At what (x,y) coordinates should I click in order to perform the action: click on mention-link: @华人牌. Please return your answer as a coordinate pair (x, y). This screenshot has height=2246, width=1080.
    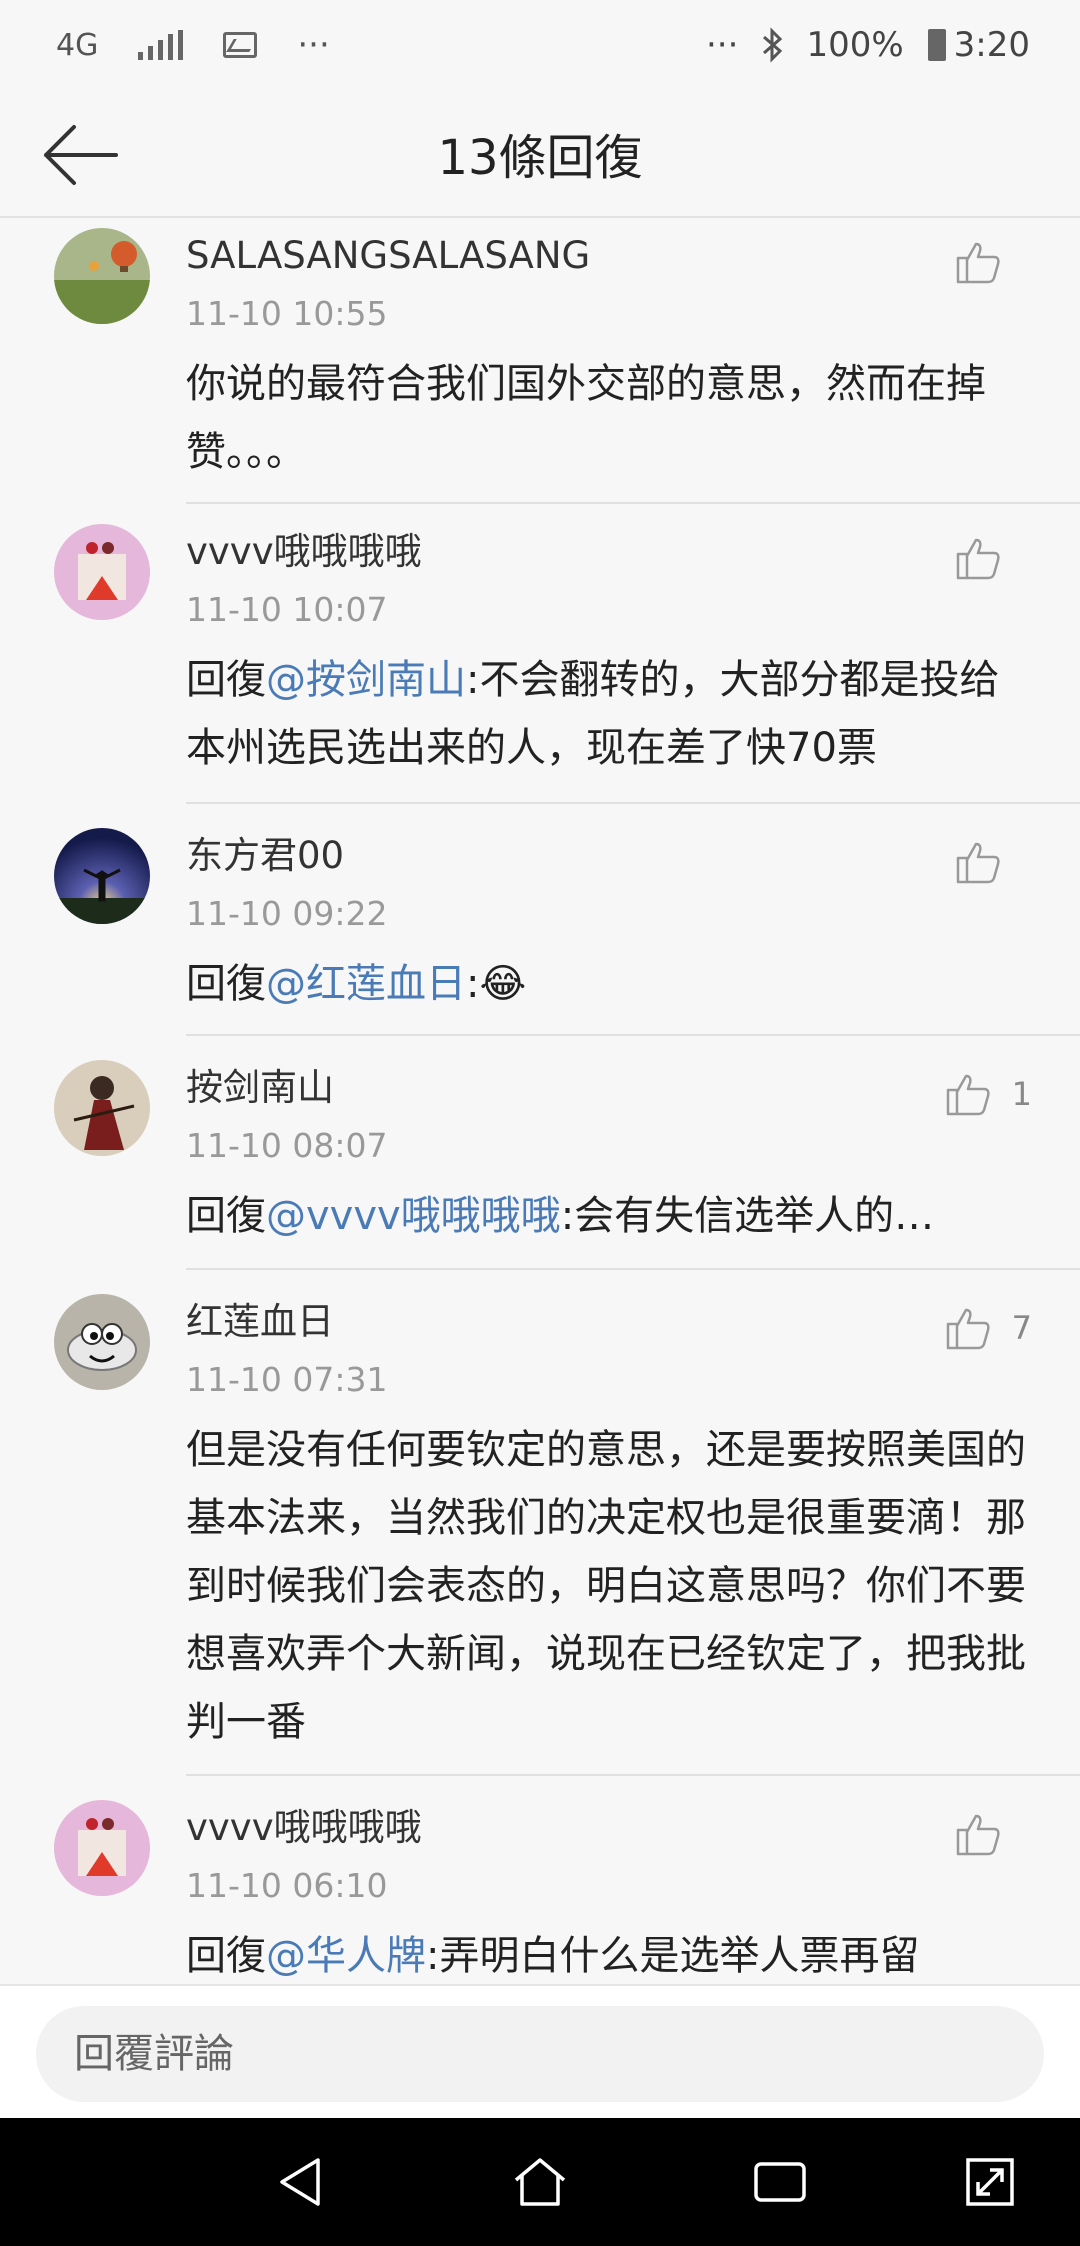
    Looking at the image, I should click on (346, 1956).